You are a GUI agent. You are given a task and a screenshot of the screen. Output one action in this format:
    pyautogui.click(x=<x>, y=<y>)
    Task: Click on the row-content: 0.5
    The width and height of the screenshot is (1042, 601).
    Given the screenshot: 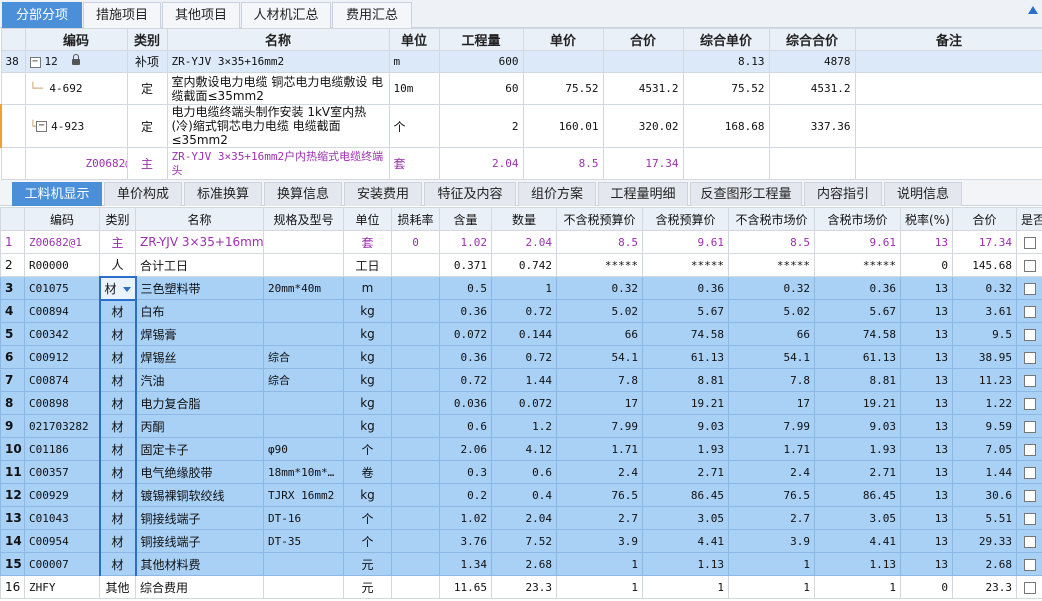 What is the action you would take?
    pyautogui.click(x=465, y=288)
    